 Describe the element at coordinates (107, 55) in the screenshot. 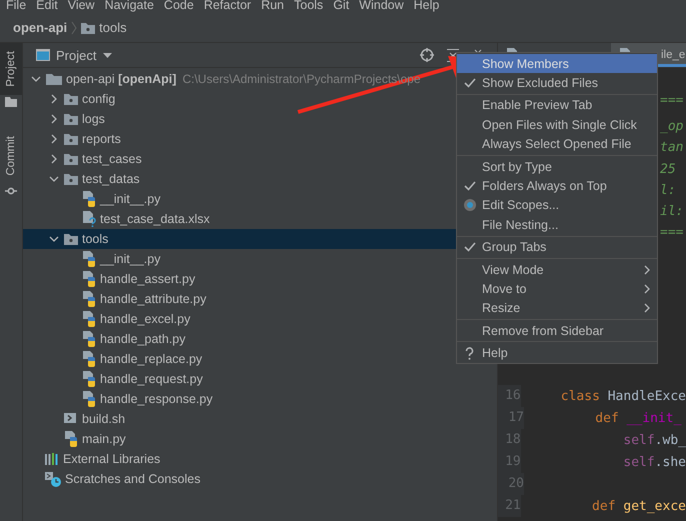

I see `dropdown-icon` at that location.